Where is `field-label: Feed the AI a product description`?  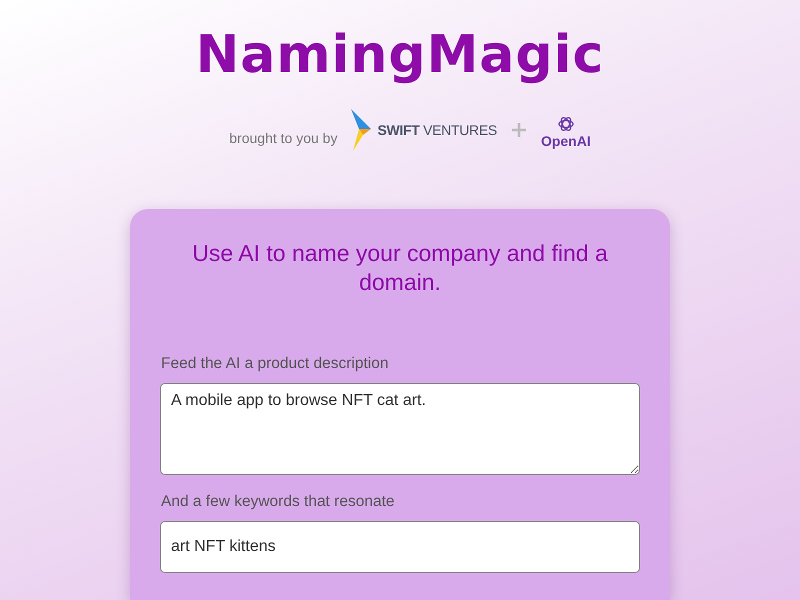 field-label: Feed the AI a product description is located at coordinates (275, 364).